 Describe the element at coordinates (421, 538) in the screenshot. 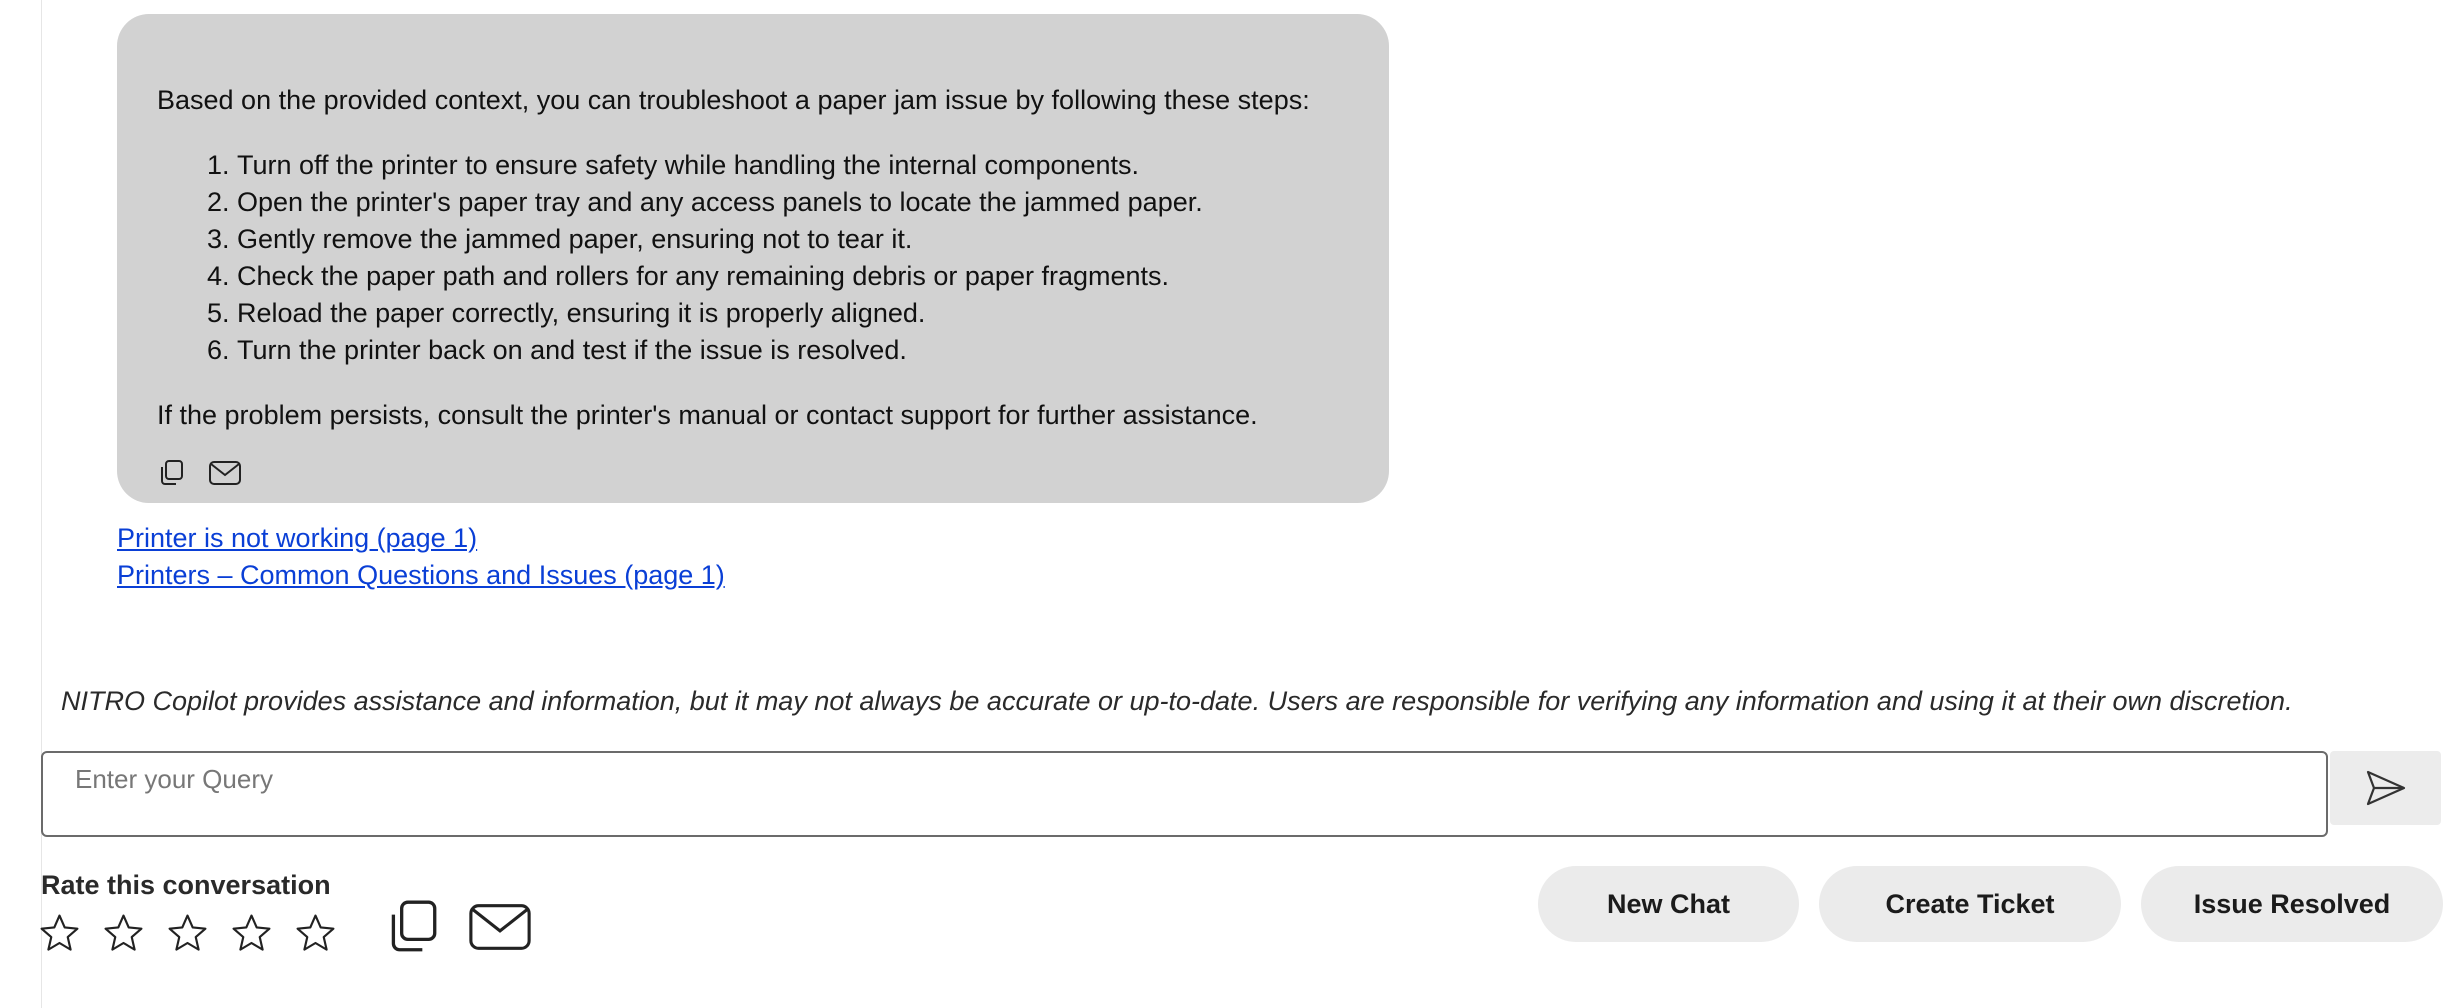

I see `source-link: Printer is not working (page 1)` at that location.